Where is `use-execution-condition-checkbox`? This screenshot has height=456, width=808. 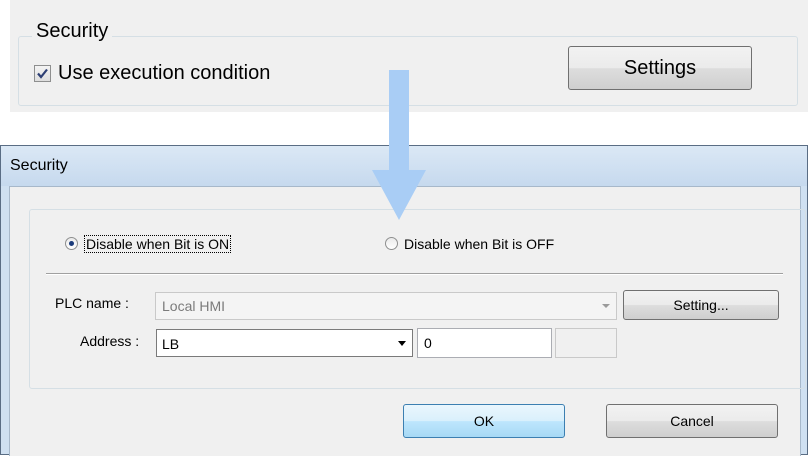 use-execution-condition-checkbox is located at coordinates (42, 73).